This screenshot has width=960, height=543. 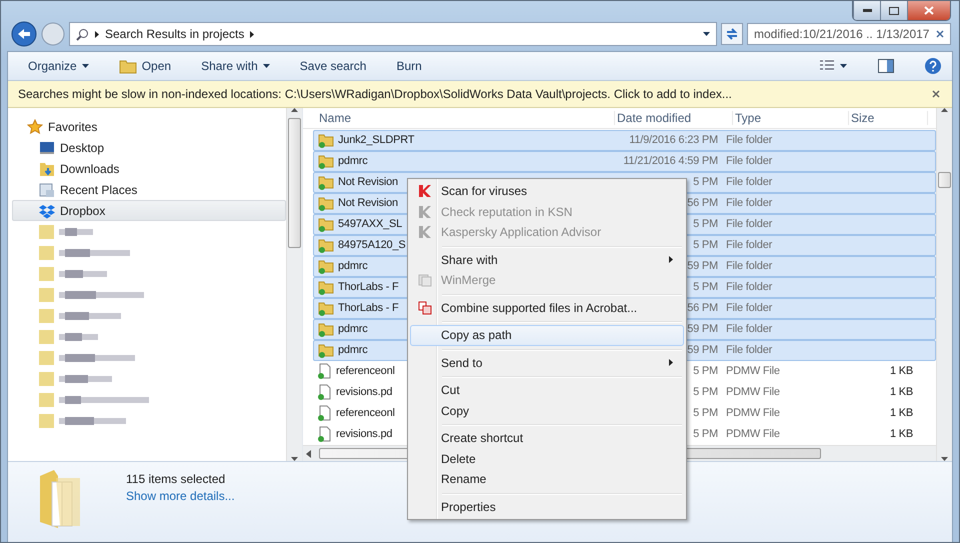 I want to click on file-name: 84975A120_S, so click(x=372, y=245).